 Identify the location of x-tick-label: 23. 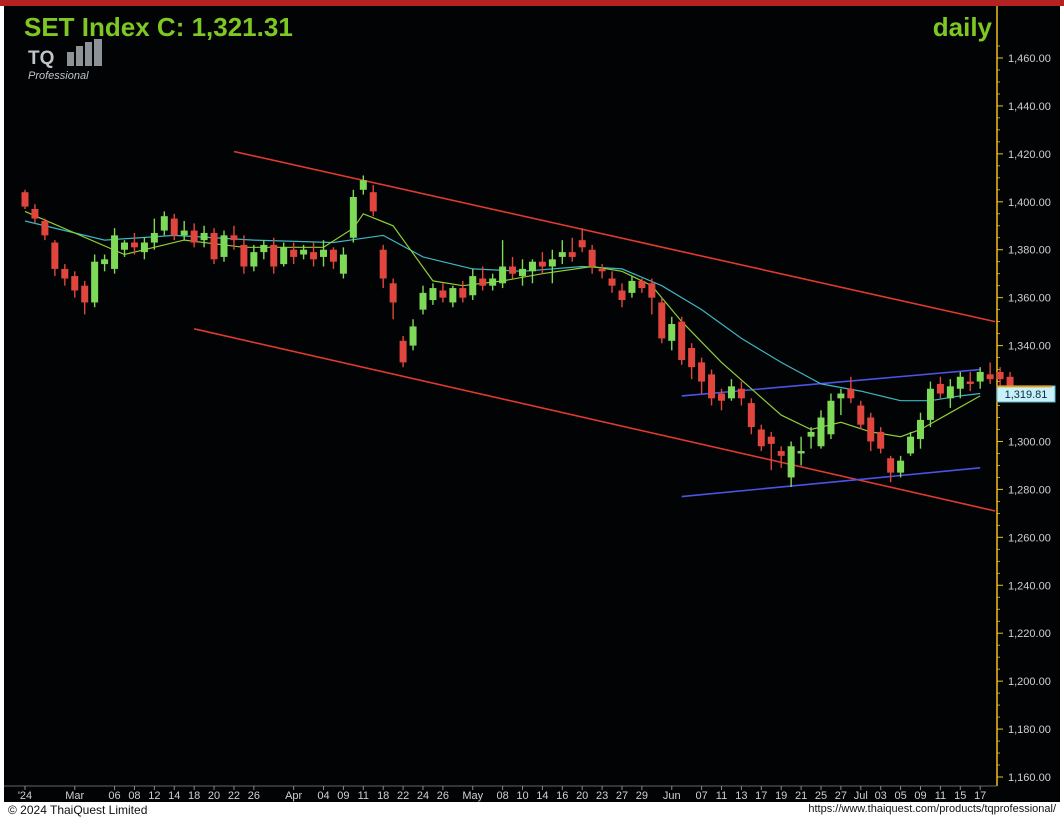
(602, 796).